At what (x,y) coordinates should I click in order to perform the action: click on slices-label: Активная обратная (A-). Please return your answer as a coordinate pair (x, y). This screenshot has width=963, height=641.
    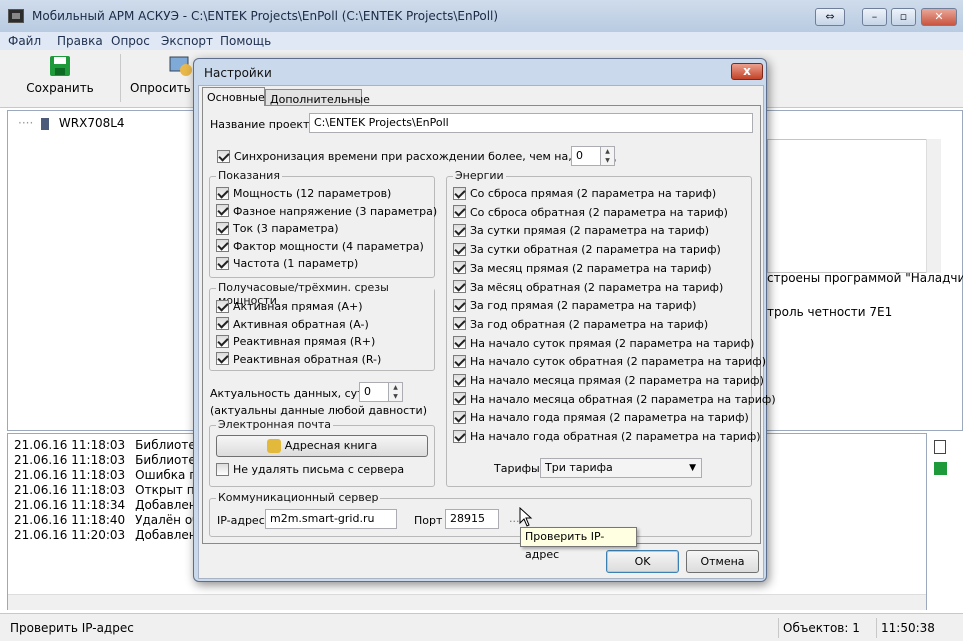
    Looking at the image, I should click on (301, 324).